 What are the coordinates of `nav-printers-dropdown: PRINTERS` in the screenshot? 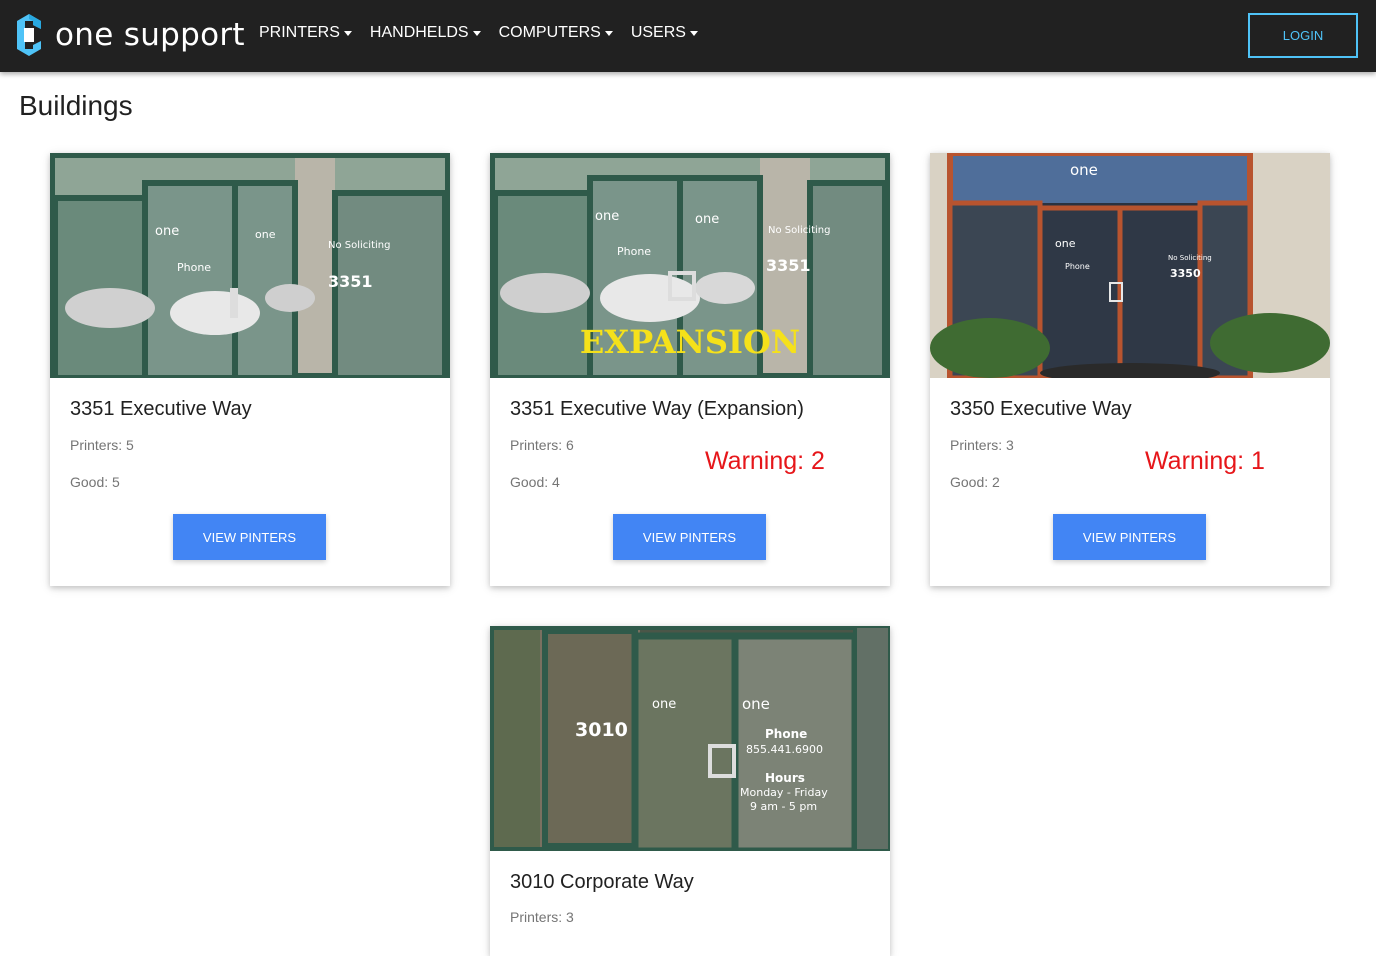 It's located at (305, 33).